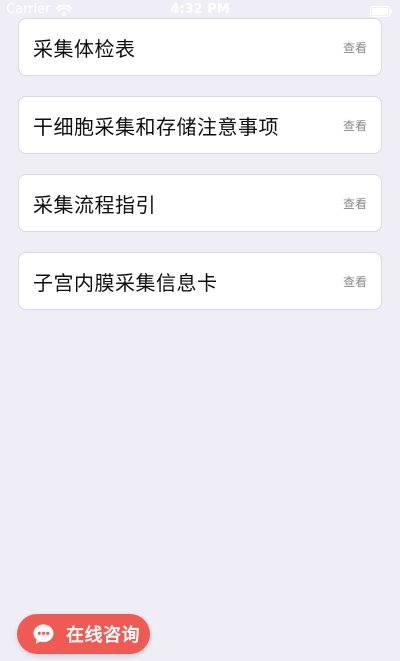 This screenshot has height=661, width=400. What do you see at coordinates (200, 203) in the screenshot?
I see `list-item: 采集流程指引 查看` at bounding box center [200, 203].